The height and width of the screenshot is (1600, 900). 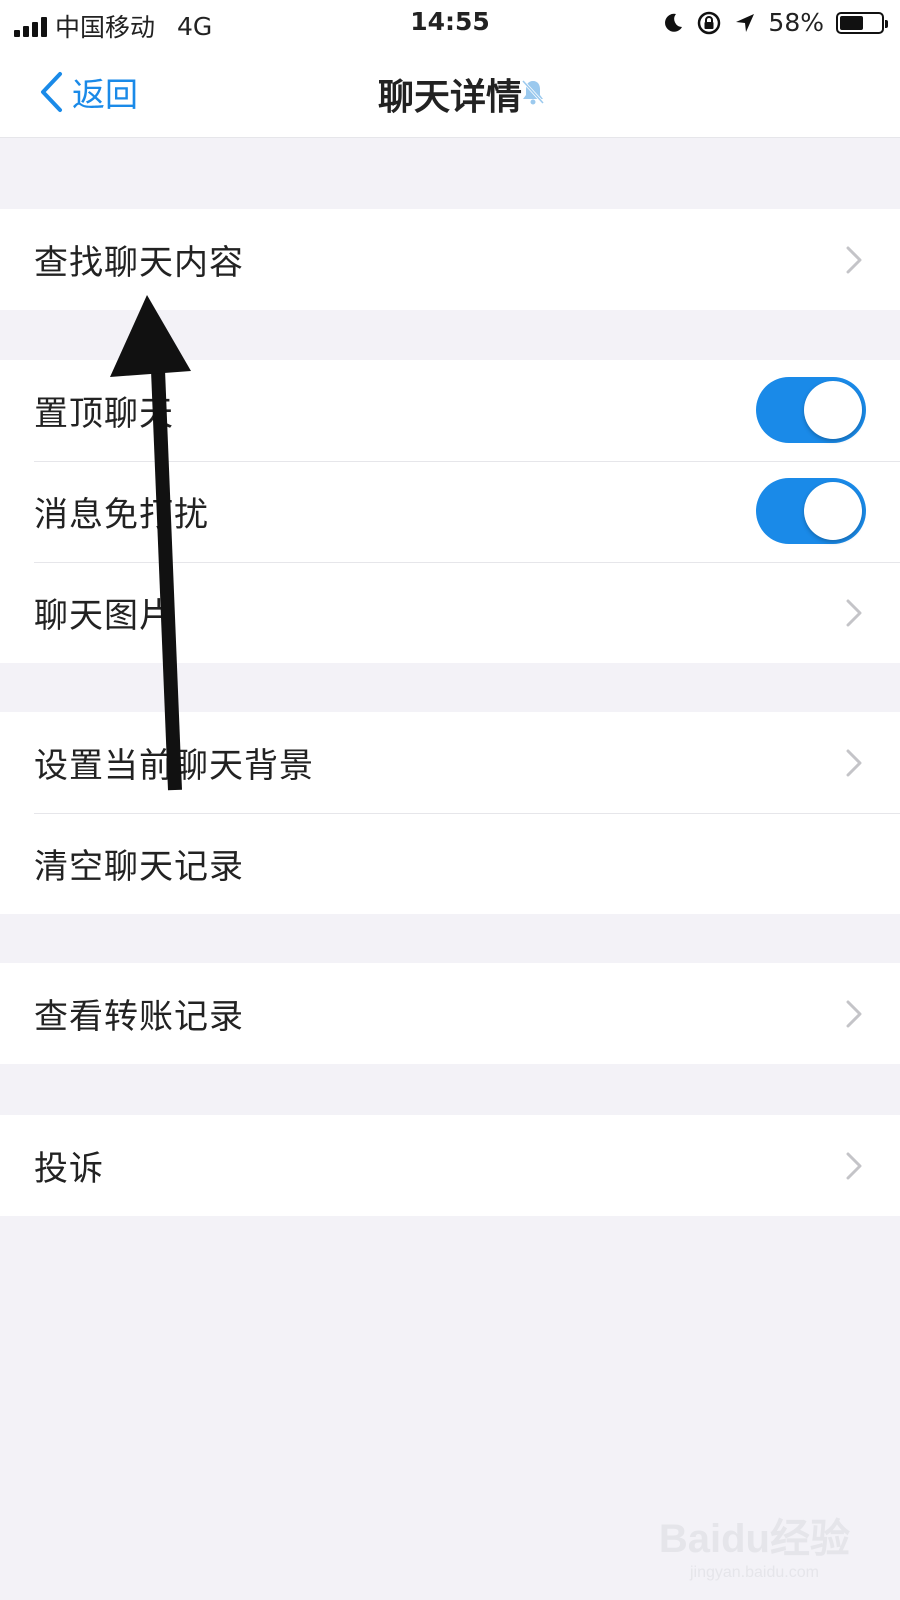 I want to click on row-label: 清空聊天记录, so click(x=139, y=867).